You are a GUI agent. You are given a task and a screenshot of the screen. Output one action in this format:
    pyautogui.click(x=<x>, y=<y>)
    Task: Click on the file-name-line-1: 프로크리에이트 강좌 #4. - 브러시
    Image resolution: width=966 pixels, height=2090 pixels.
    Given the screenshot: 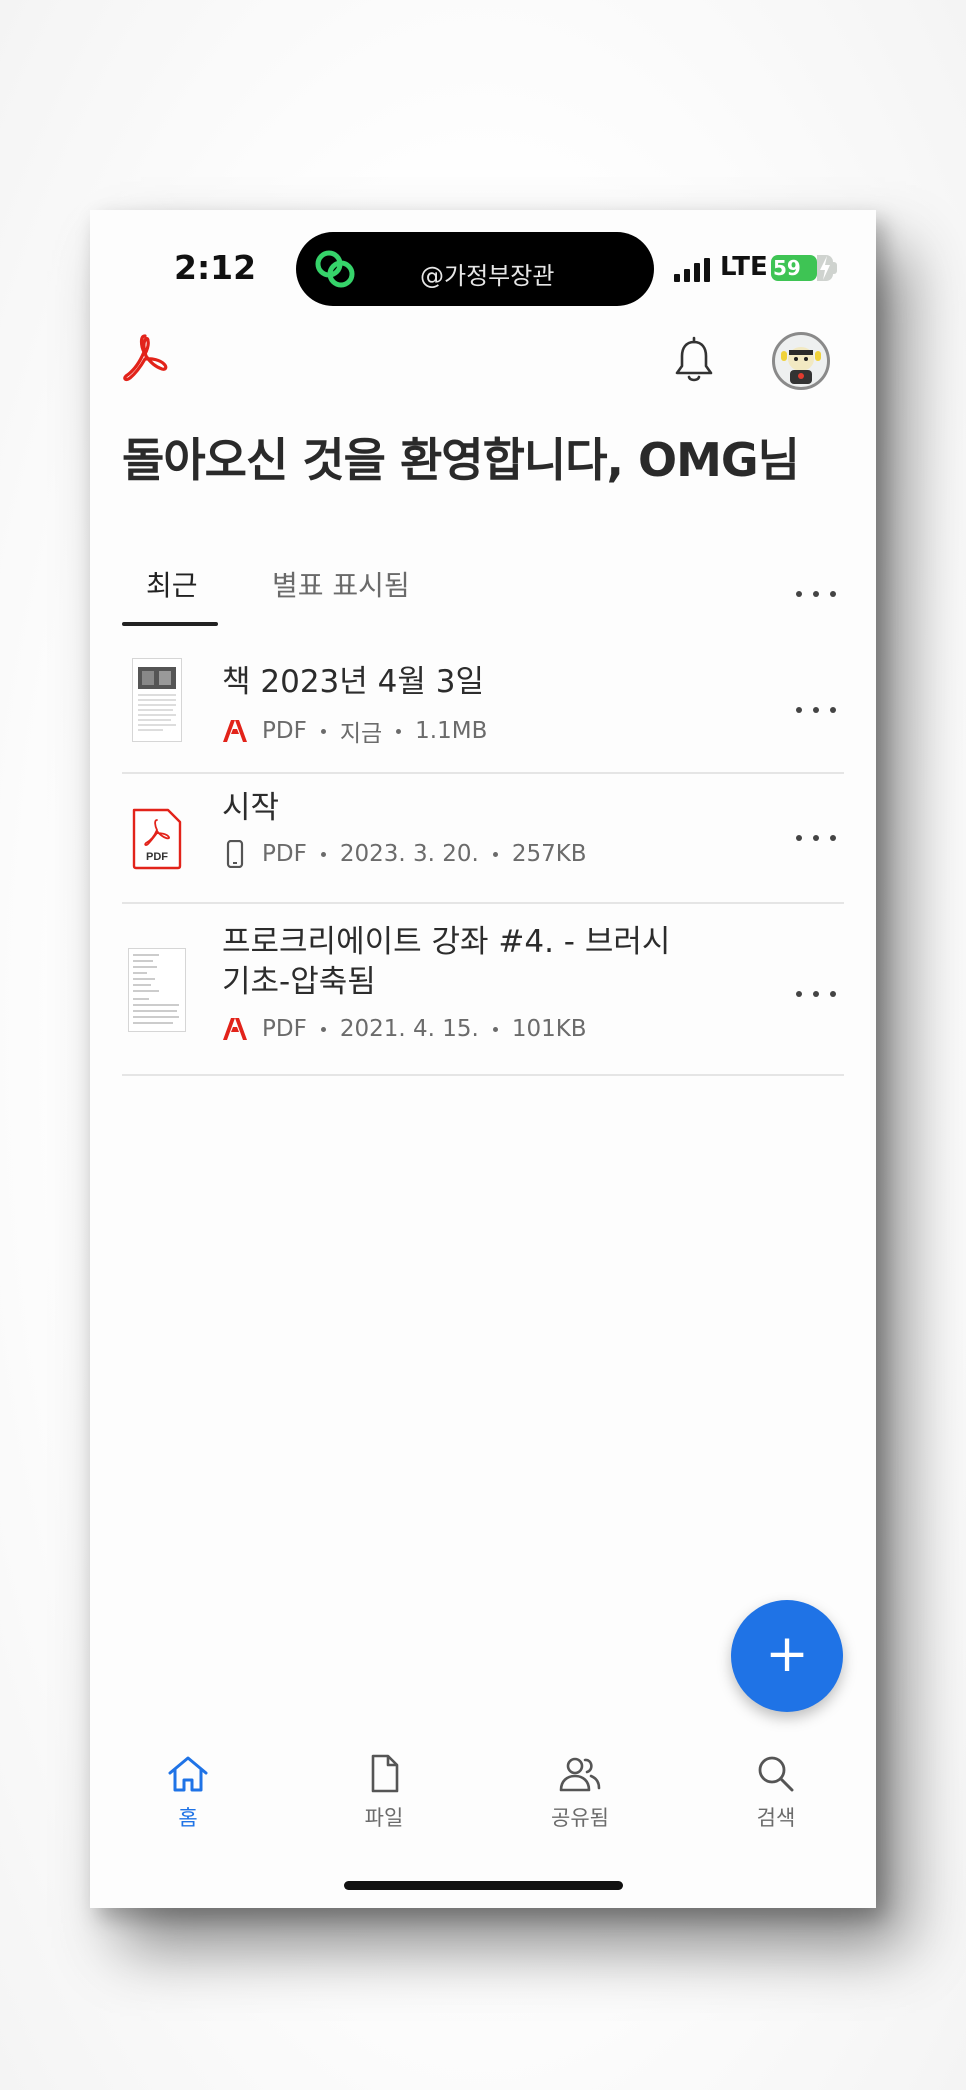 What is the action you would take?
    pyautogui.click(x=446, y=942)
    